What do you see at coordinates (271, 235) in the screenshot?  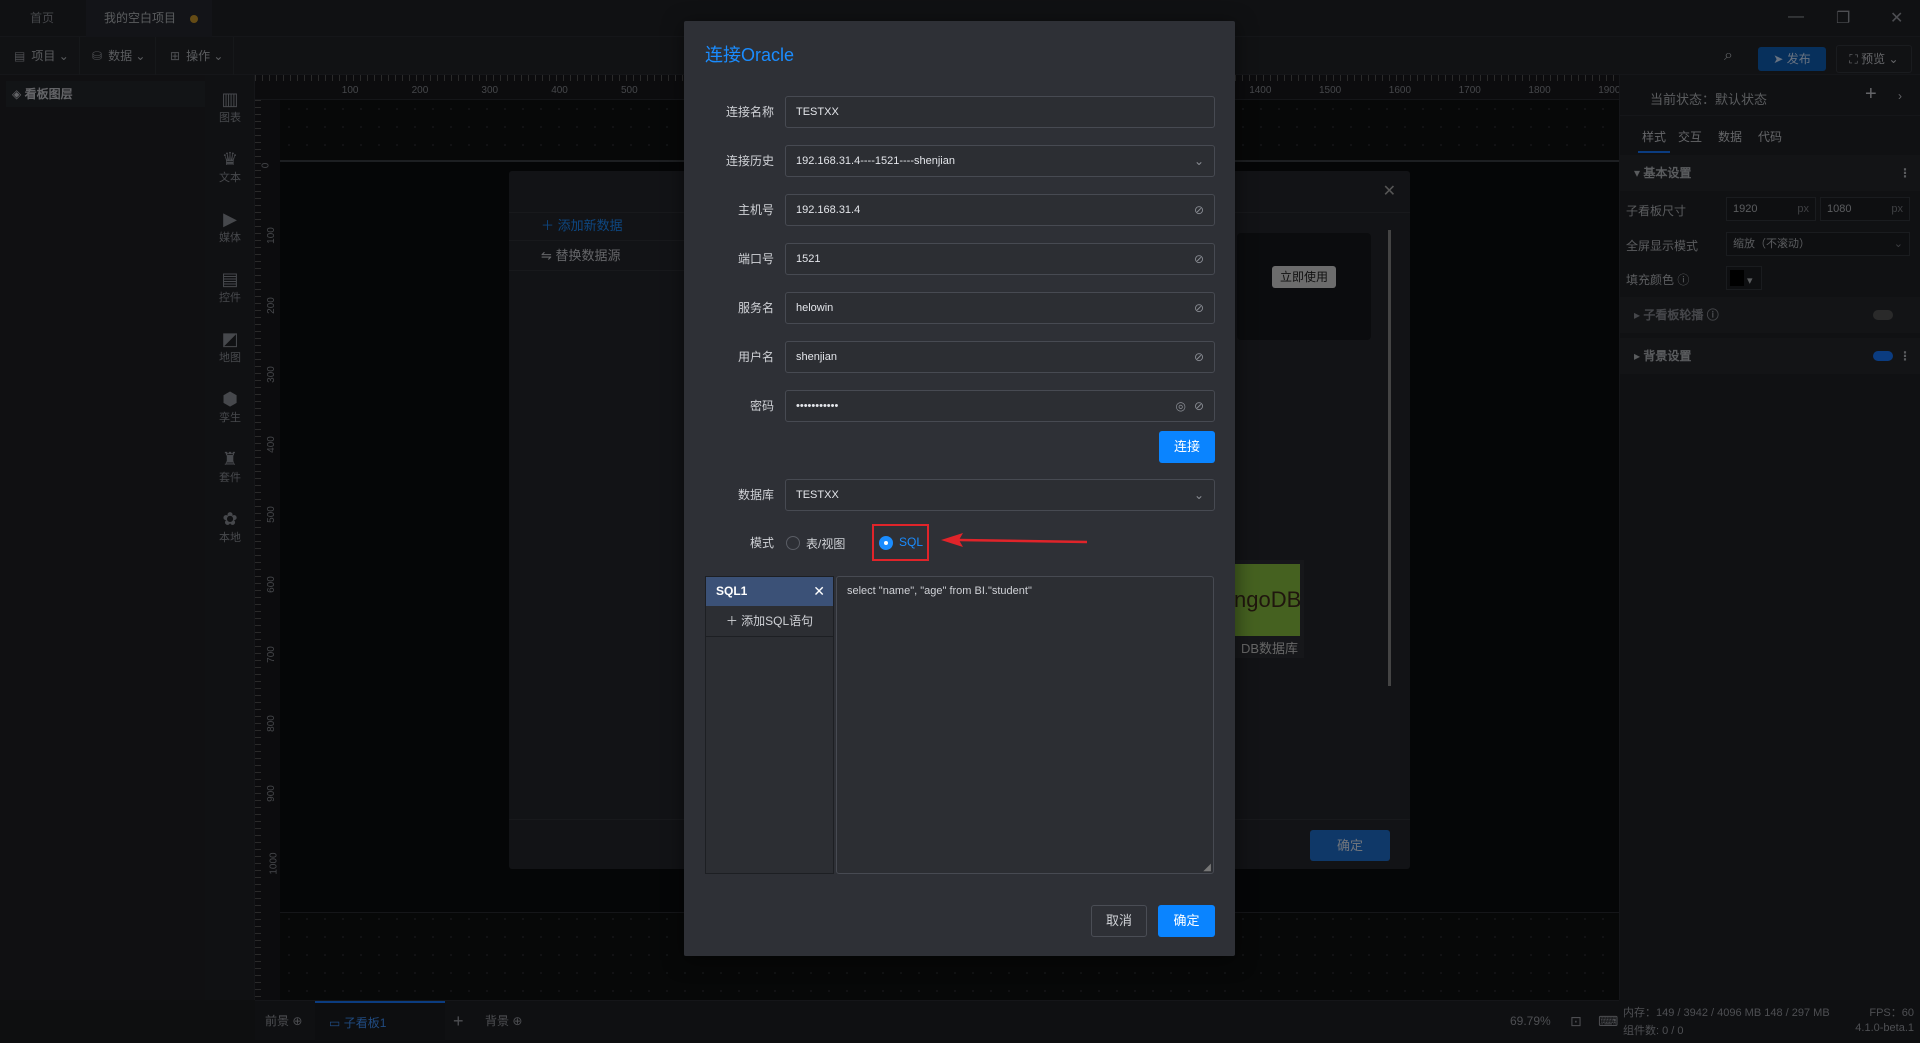 I see `ruler-label: 100` at bounding box center [271, 235].